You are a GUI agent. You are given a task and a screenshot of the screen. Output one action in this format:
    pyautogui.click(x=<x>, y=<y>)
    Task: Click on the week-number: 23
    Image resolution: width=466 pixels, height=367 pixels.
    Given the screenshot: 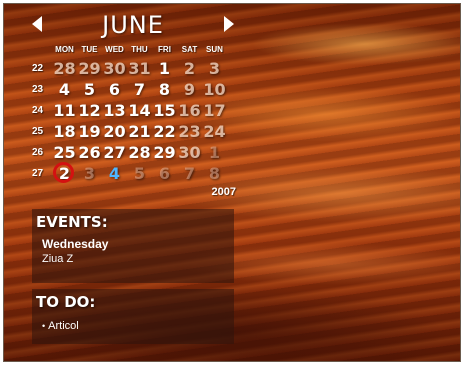 What is the action you would take?
    pyautogui.click(x=38, y=89)
    